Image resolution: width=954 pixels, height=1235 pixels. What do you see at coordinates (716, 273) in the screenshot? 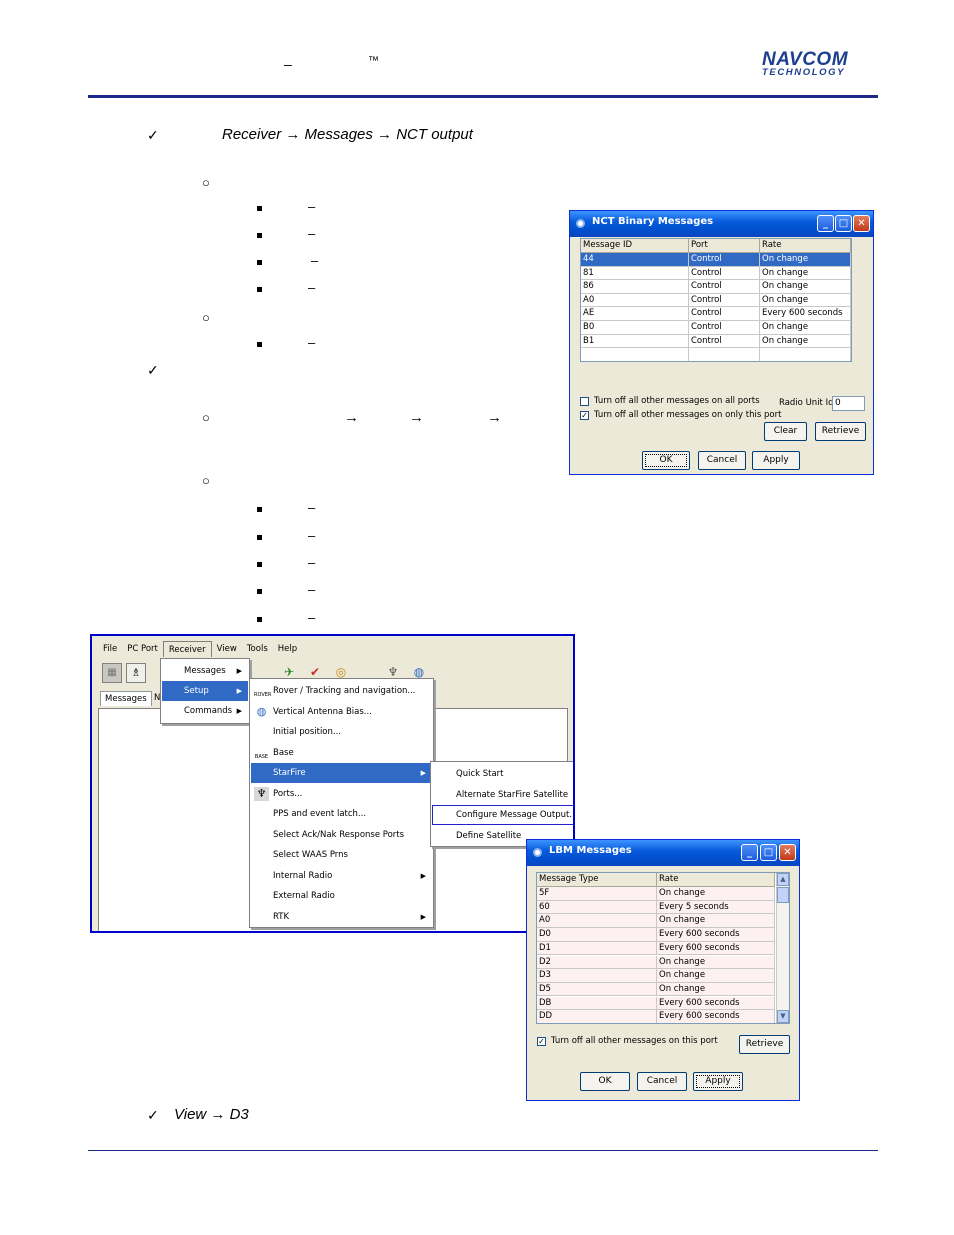
I see `table-row: 81 Control On change` at bounding box center [716, 273].